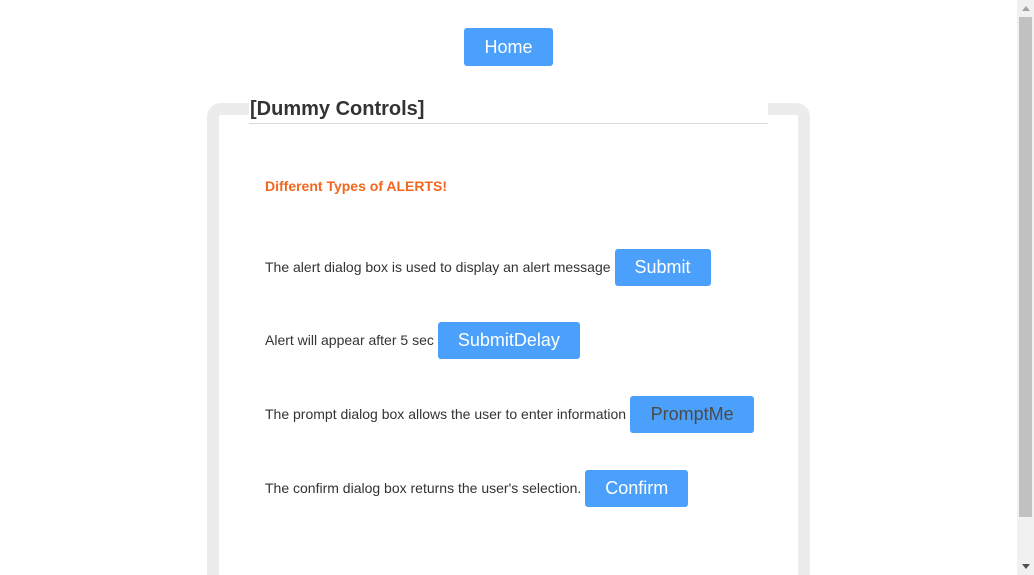 The image size is (1034, 575). I want to click on scroll-down-arrow-icon, so click(1025, 566).